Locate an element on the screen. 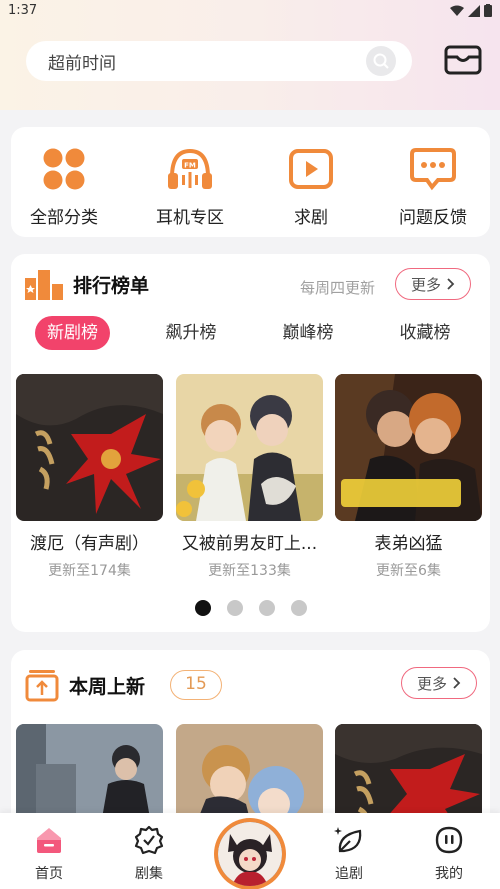 Image resolution: width=500 pixels, height=889 pixels. search-icon is located at coordinates (381, 61).